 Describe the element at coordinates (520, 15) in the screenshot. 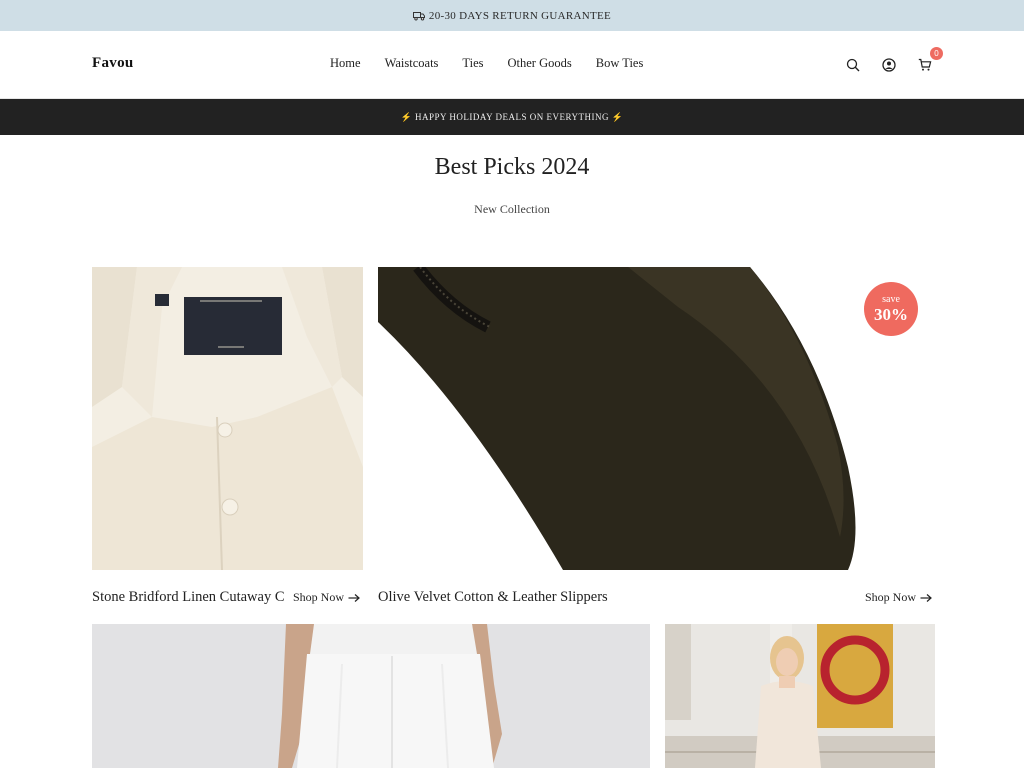

I see `announcement-text: 20-30 DAYS RETURN GUARANTEE` at that location.